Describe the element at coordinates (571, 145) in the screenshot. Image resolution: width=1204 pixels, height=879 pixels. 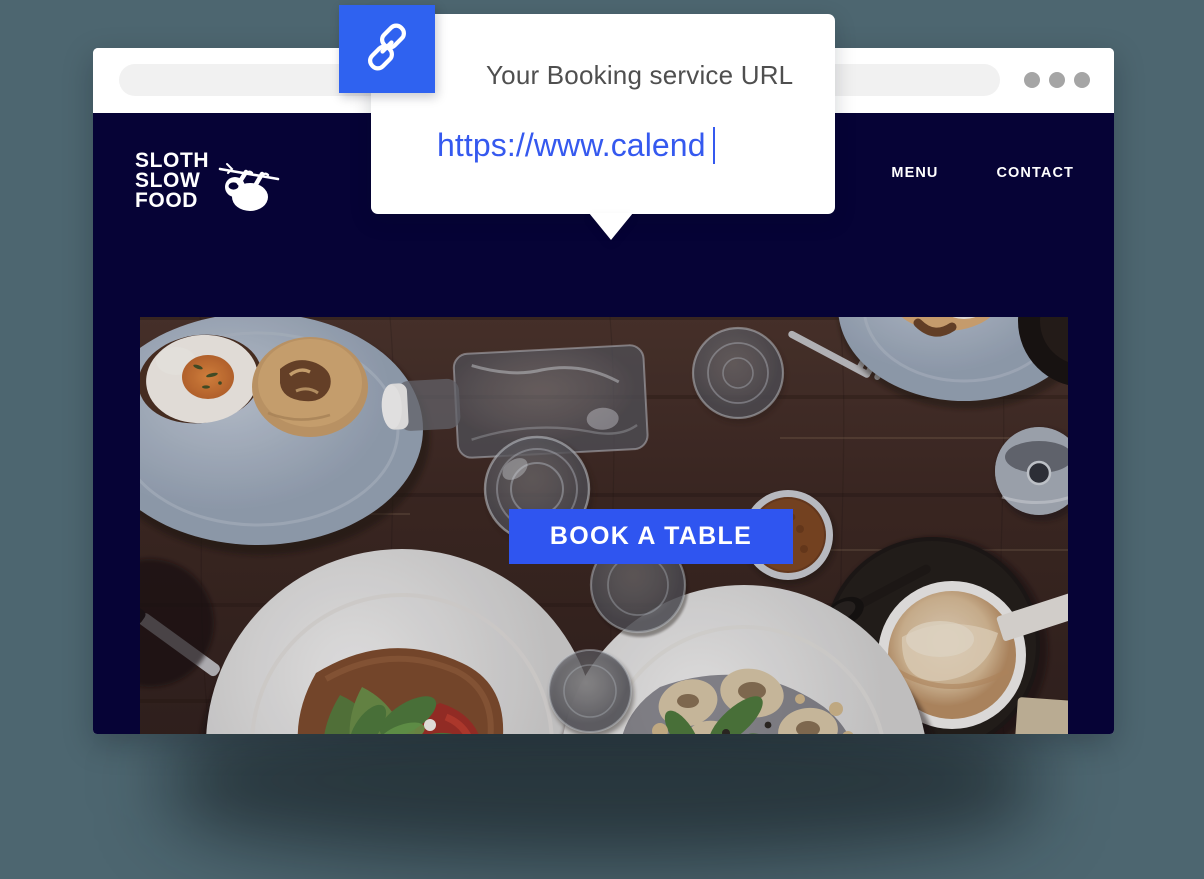
I see `popover-url-value: https://www.calend` at that location.